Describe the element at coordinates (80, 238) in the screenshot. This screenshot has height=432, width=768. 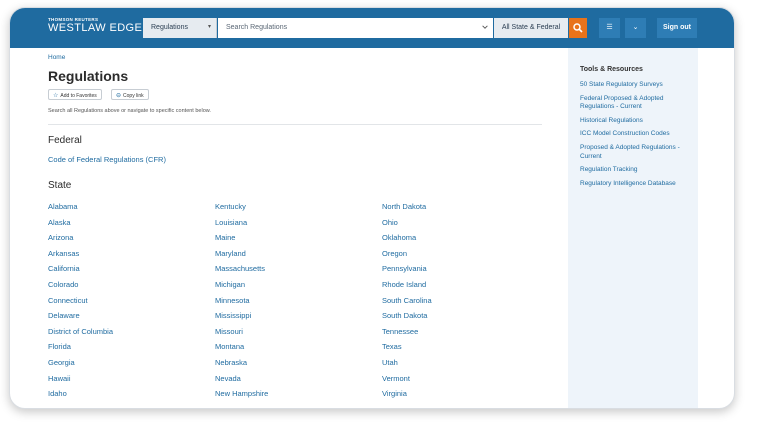
I see `state-link: Arizona` at that location.